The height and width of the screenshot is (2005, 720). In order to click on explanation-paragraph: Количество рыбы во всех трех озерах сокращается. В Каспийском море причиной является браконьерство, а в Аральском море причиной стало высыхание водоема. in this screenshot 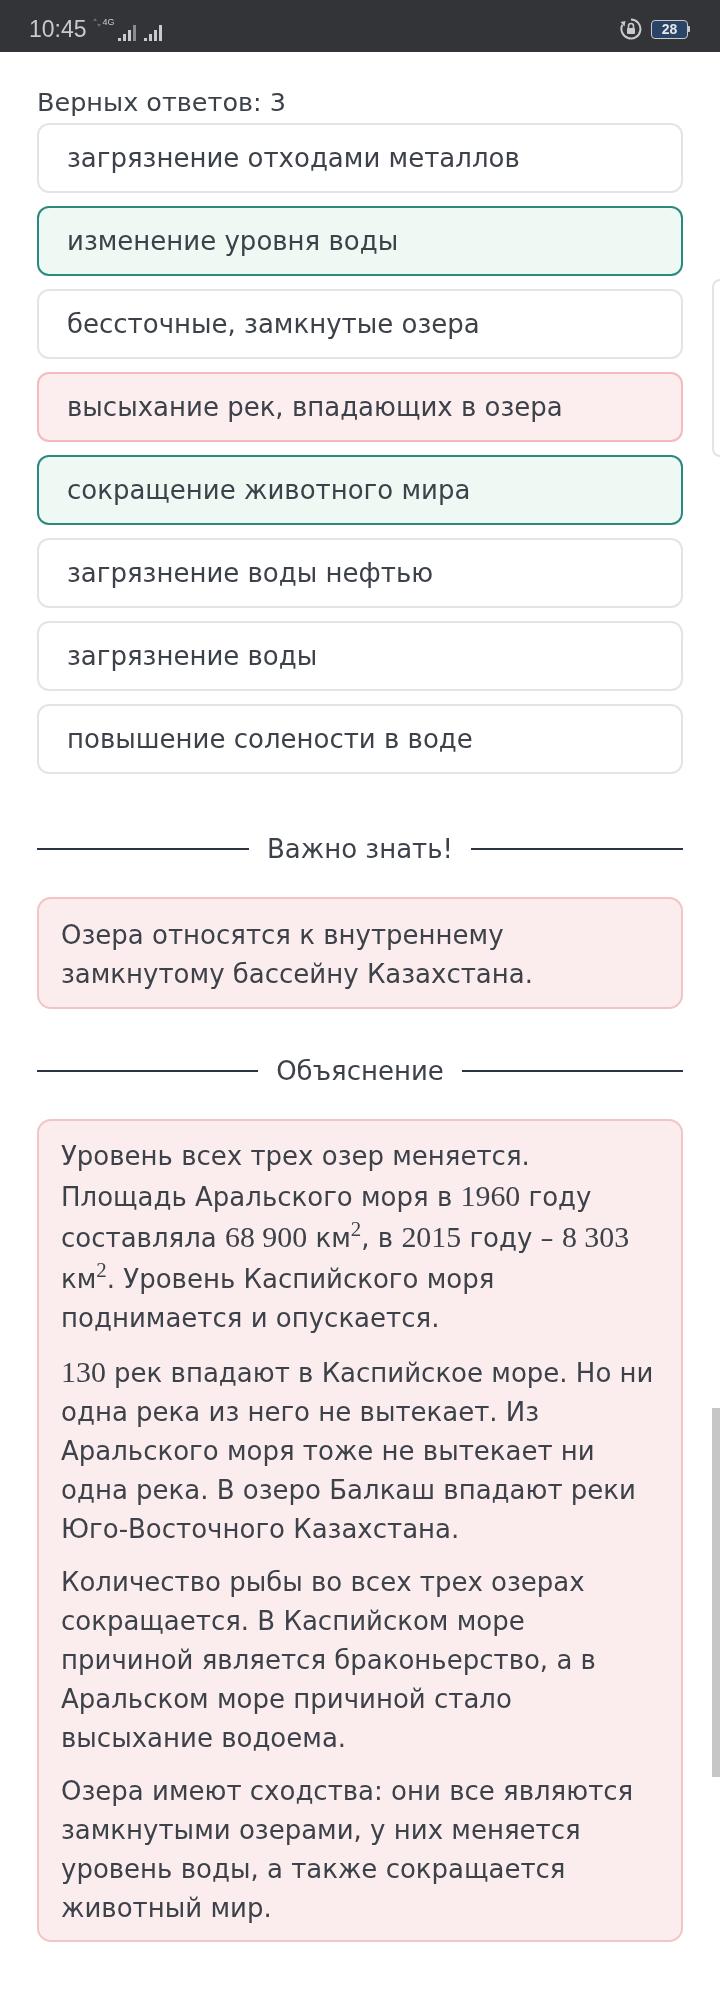, I will do `click(329, 1660)`.